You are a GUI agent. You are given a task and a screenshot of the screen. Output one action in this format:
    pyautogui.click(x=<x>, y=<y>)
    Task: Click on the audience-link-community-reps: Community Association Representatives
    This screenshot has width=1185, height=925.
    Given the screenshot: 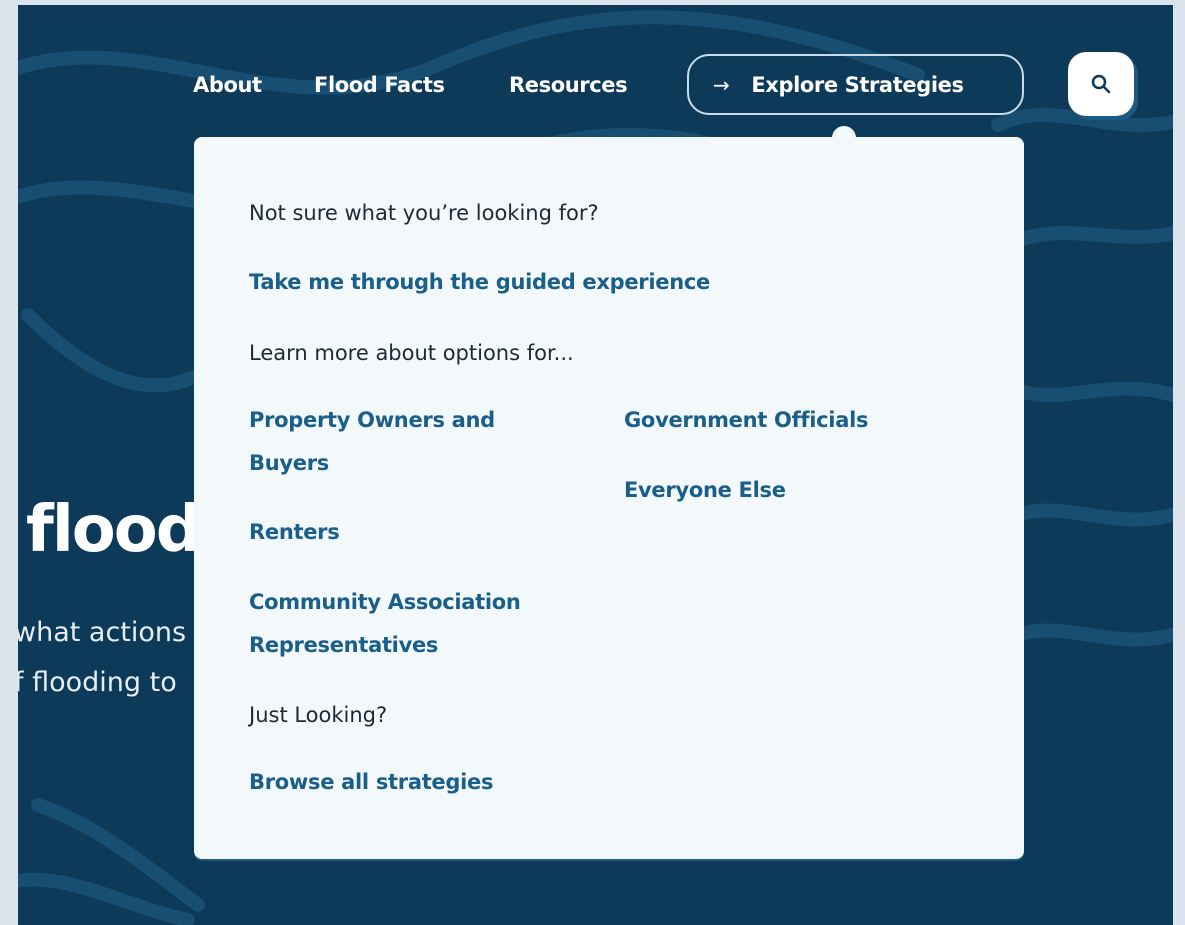 What is the action you would take?
    pyautogui.click(x=414, y=624)
    